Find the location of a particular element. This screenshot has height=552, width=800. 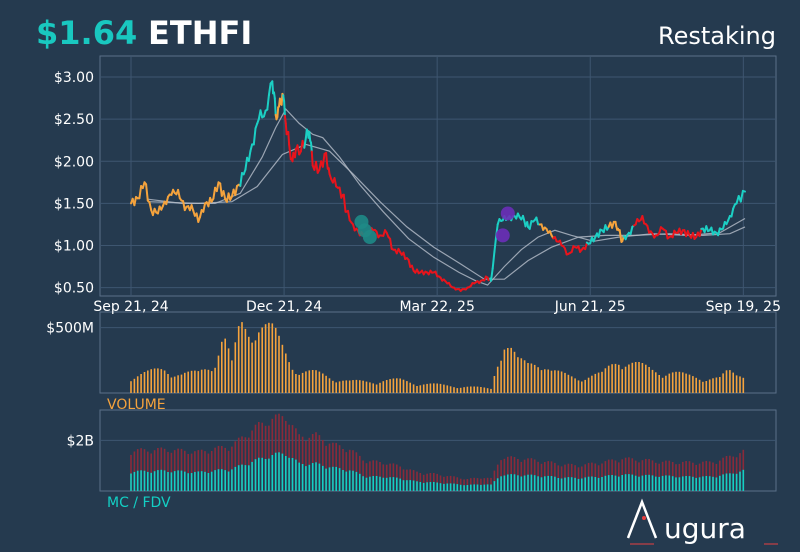

y-tick-label: $2.00 is located at coordinates (74, 162).